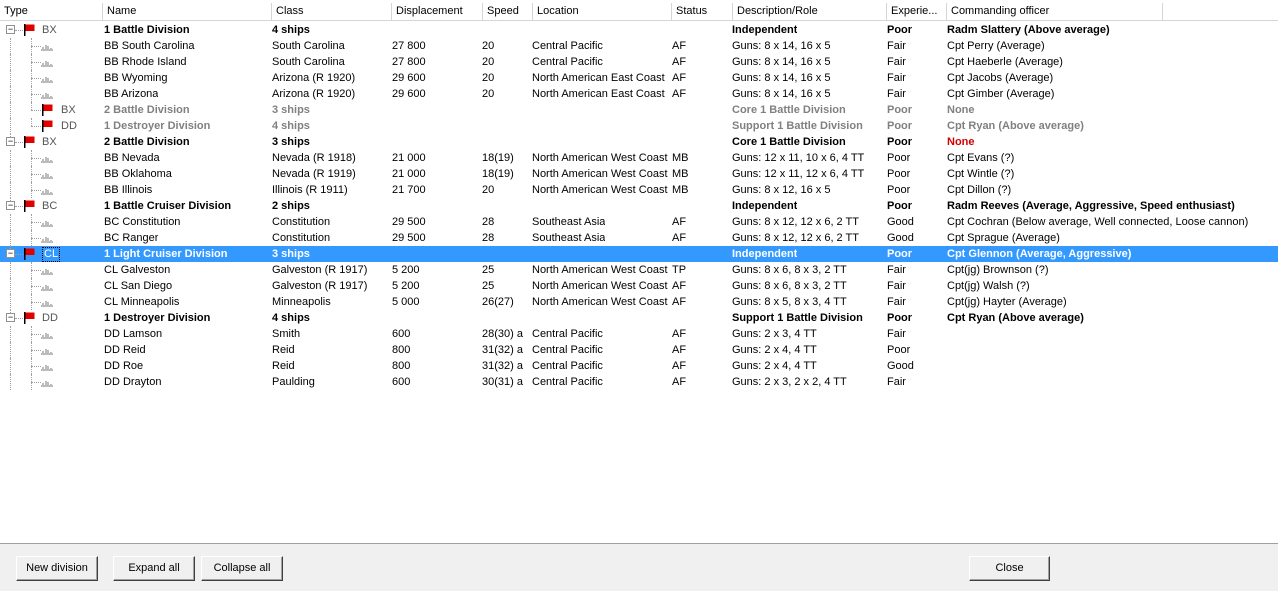 The image size is (1278, 591). Describe the element at coordinates (488, 222) in the screenshot. I see `cell-speed: 28` at that location.